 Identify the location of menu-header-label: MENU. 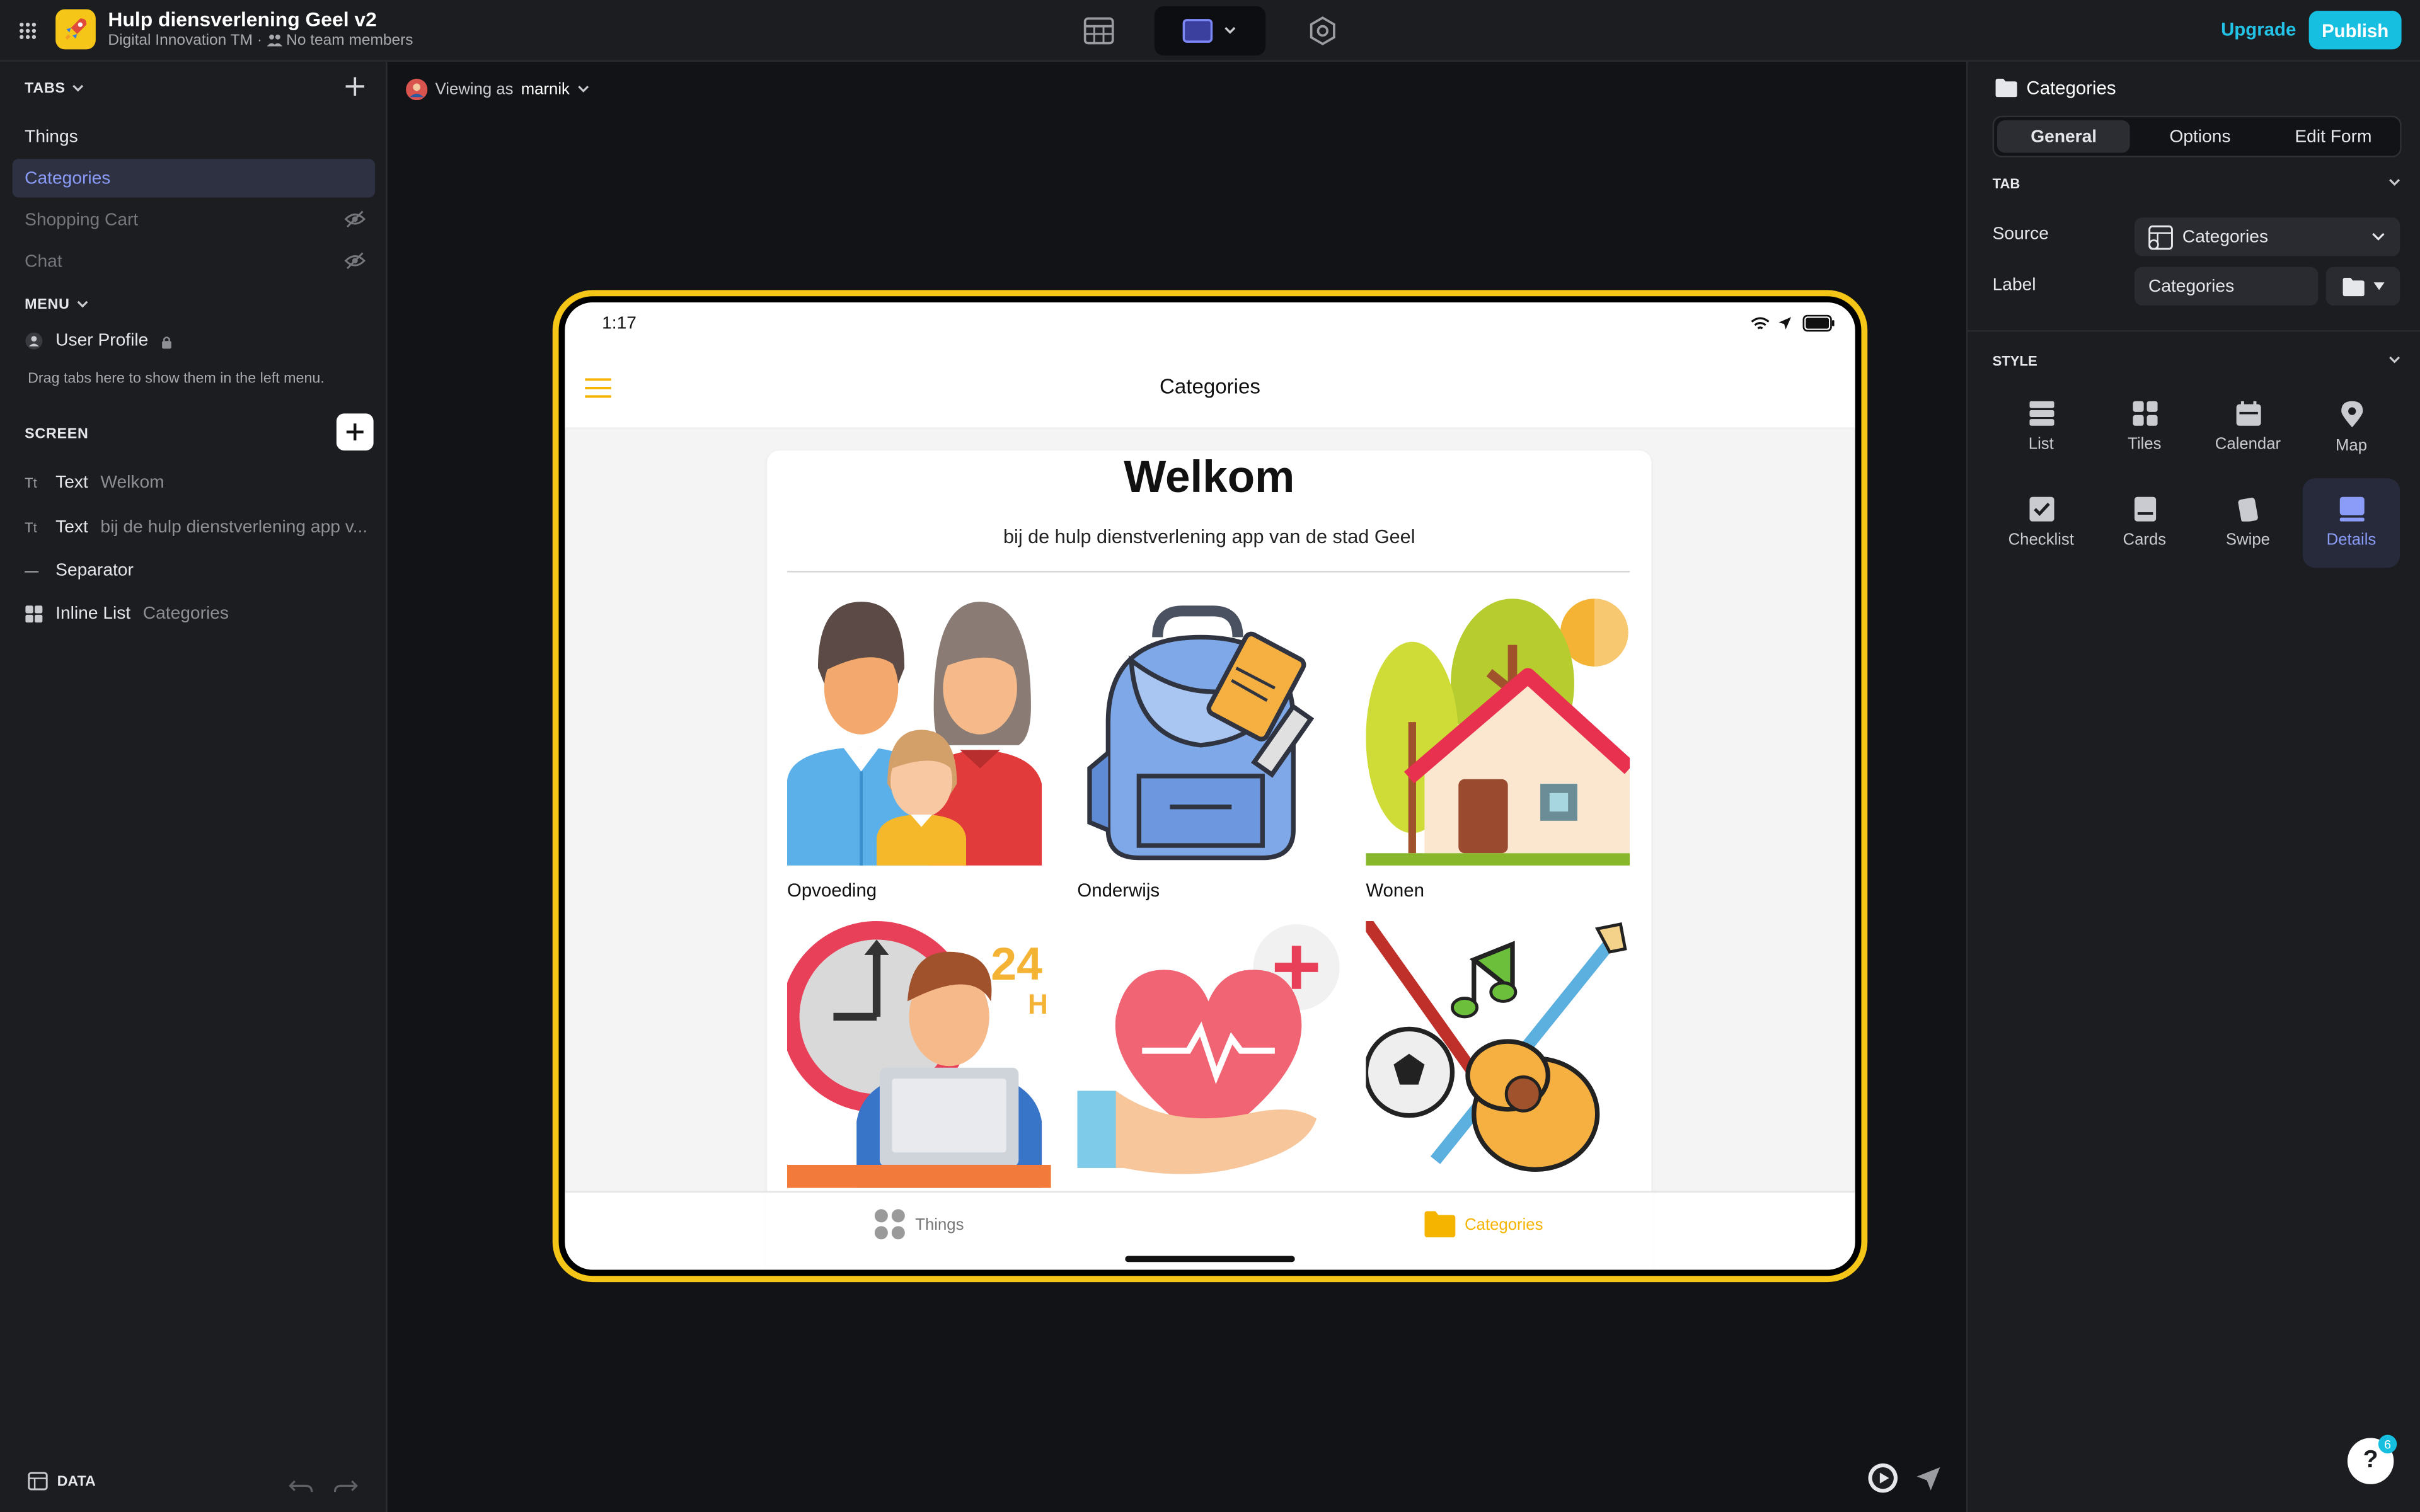
(47, 305).